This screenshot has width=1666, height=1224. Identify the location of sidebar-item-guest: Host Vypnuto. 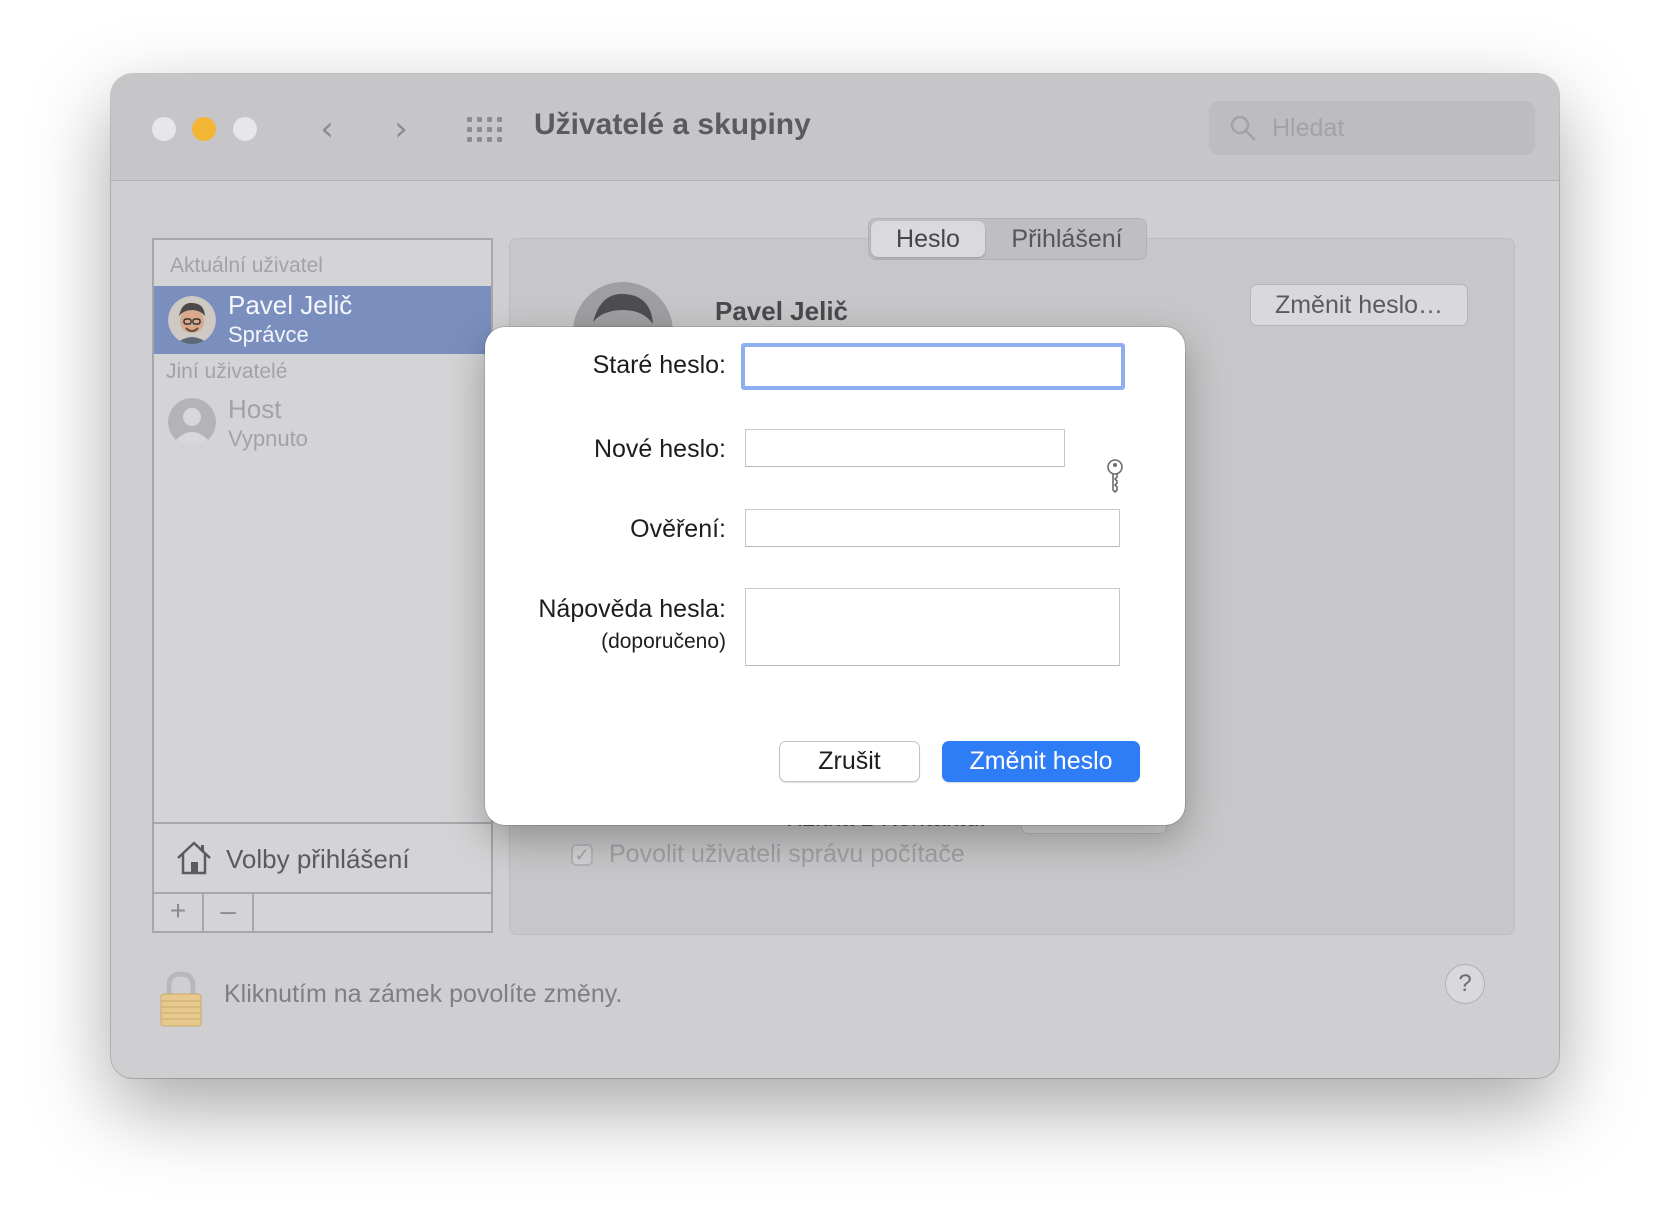
(322, 422).